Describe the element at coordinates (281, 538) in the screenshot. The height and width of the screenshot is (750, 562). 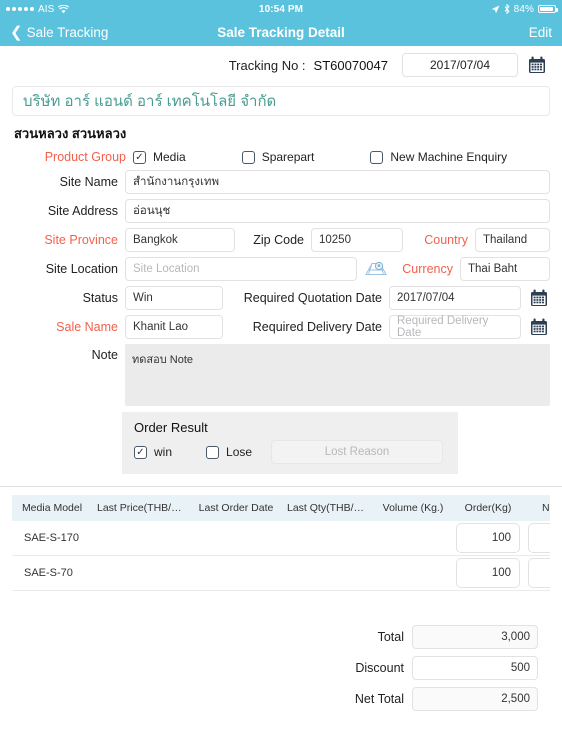
I see `table-row: SAE-S-170 100 20` at that location.